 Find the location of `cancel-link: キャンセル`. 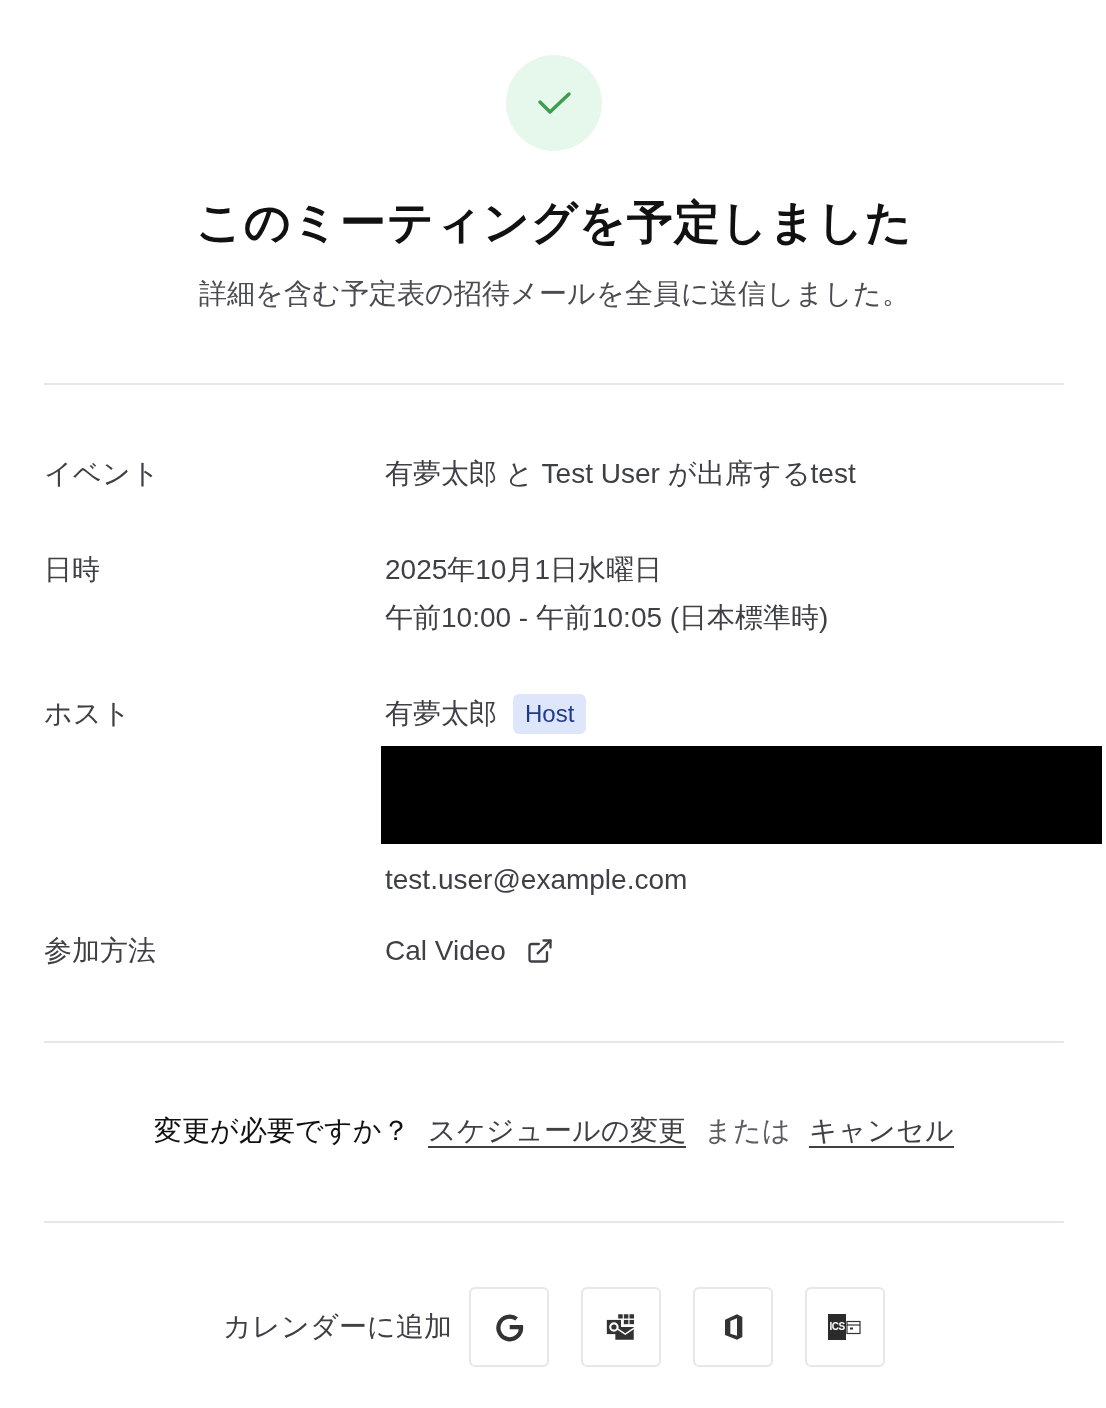

cancel-link: キャンセル is located at coordinates (881, 1131).